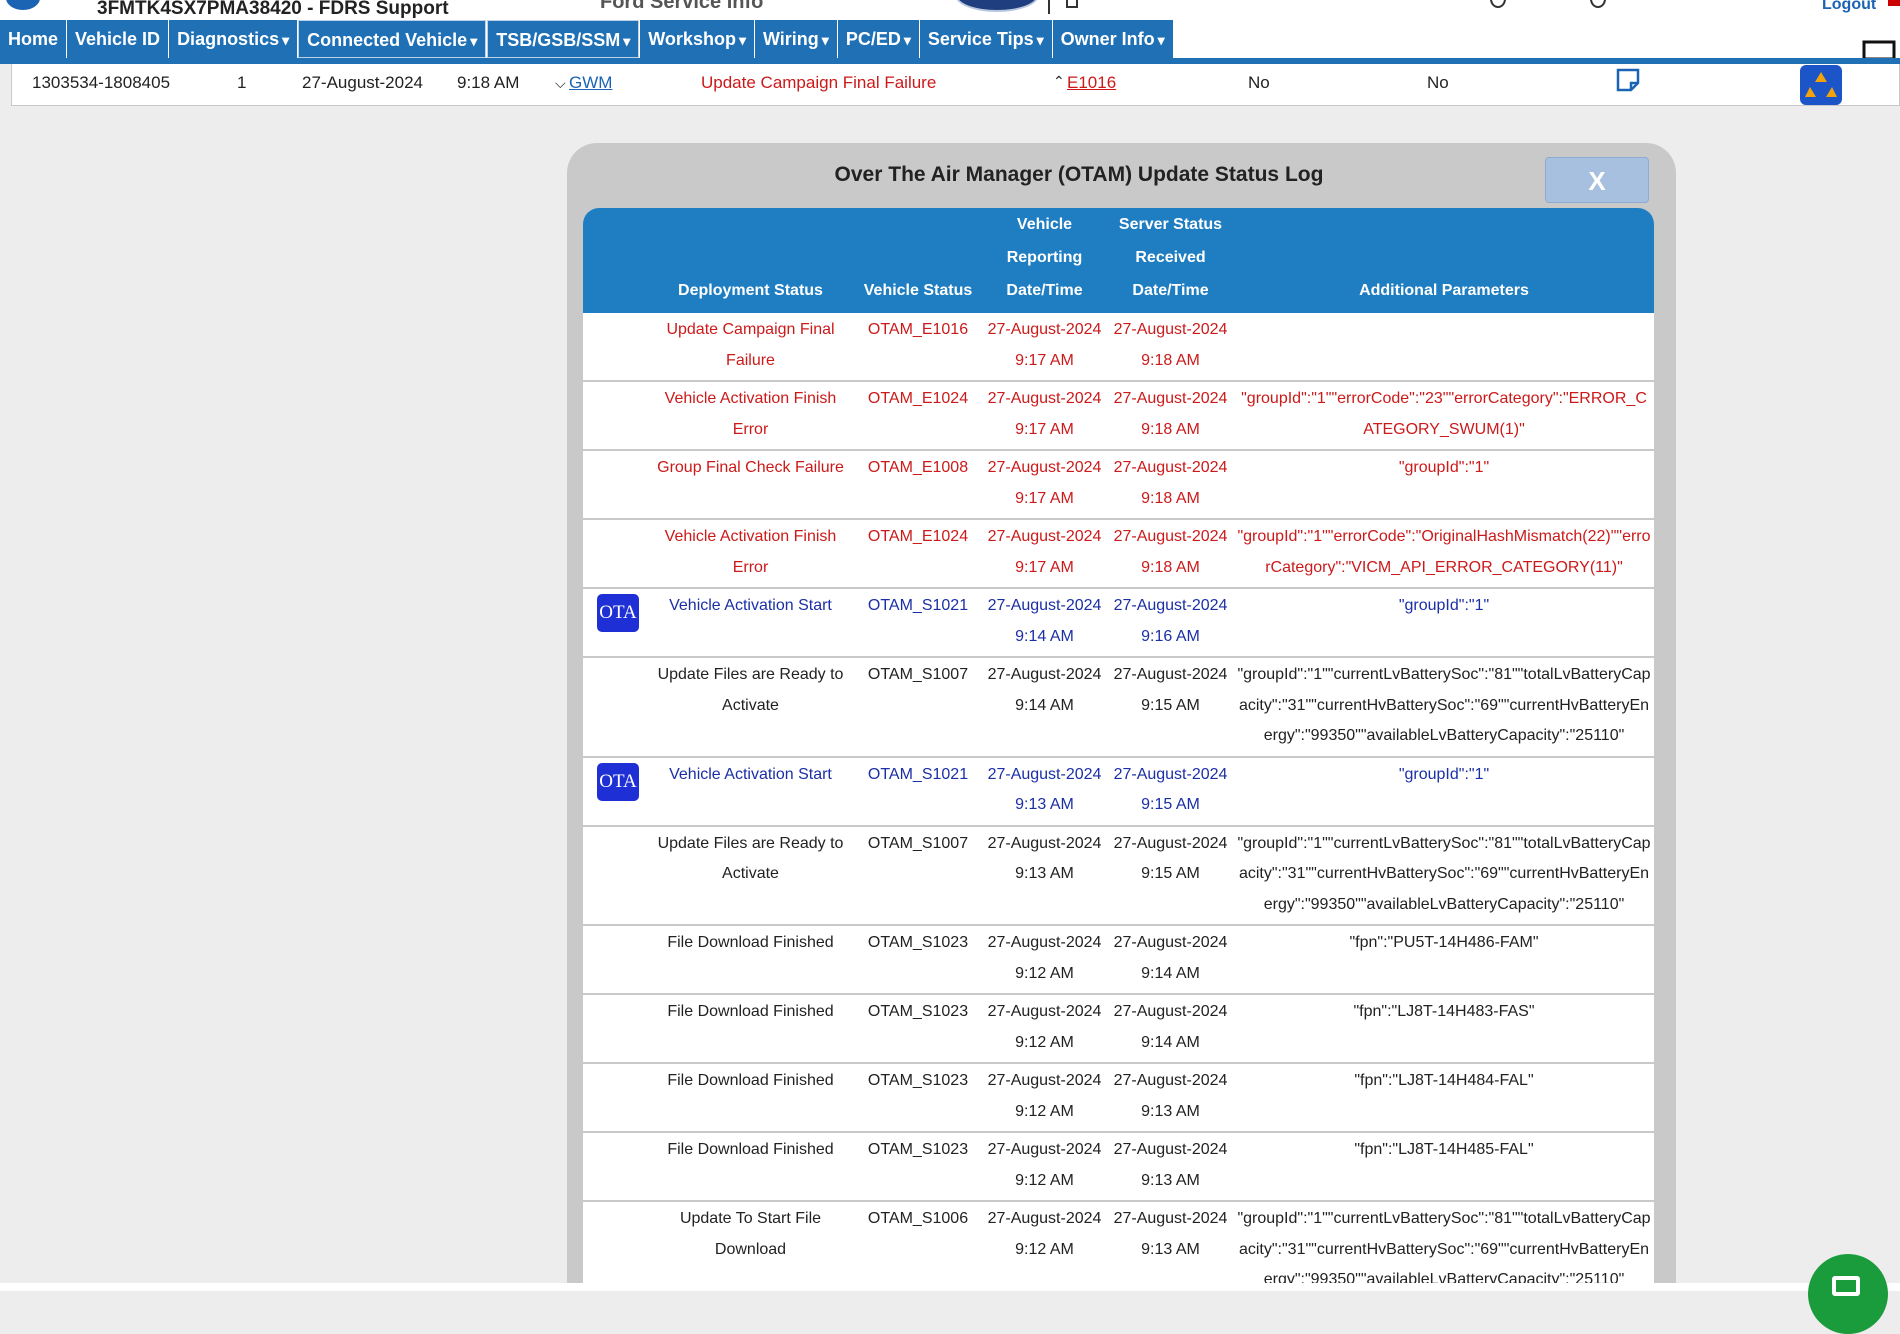 The height and width of the screenshot is (1334, 1900). I want to click on summary-code-link: E1016, so click(1091, 83).